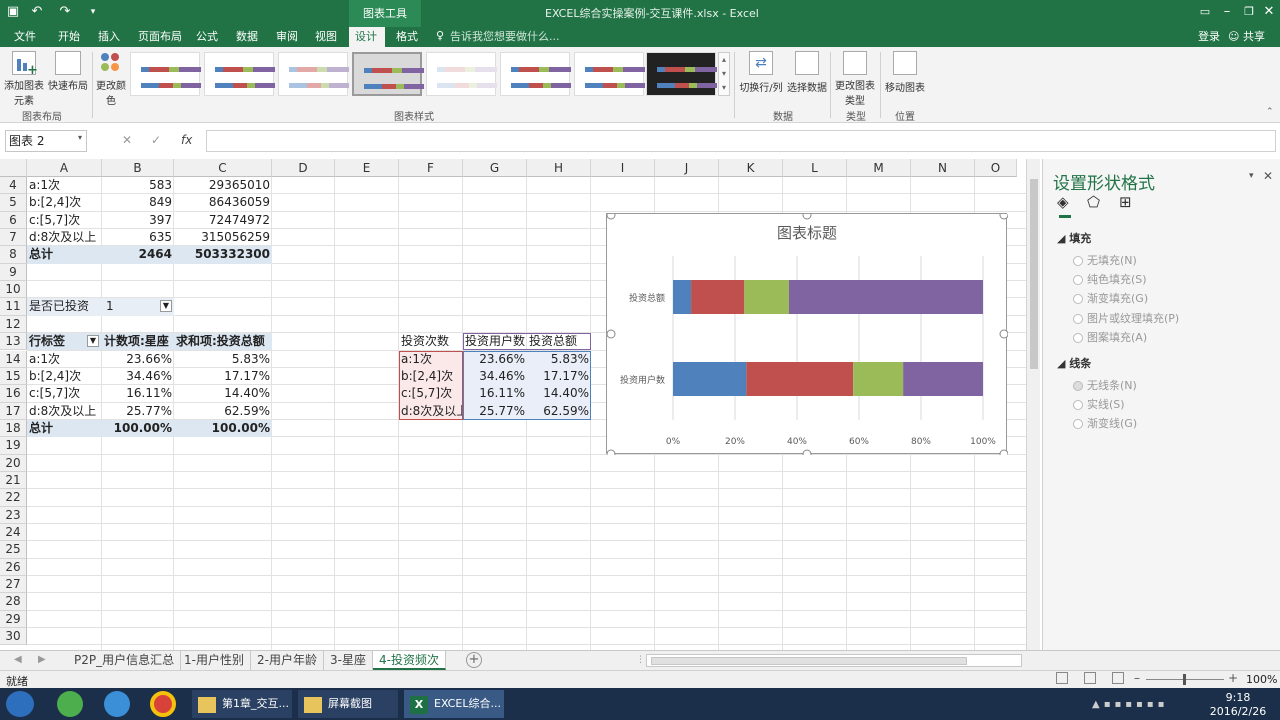  What do you see at coordinates (559, 168) in the screenshot?
I see `column-header-H: H` at bounding box center [559, 168].